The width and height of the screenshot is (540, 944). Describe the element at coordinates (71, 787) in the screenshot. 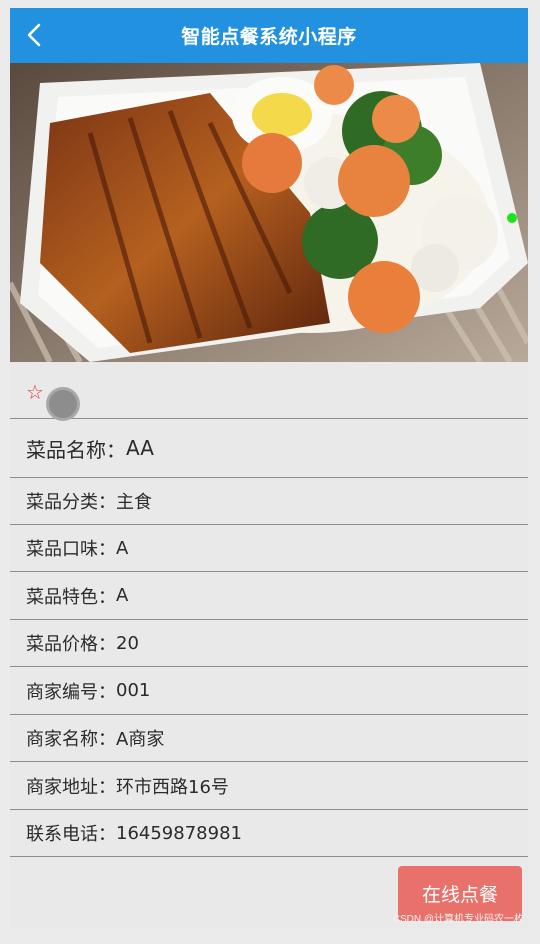

I see `detail-label: 商家地址：` at that location.